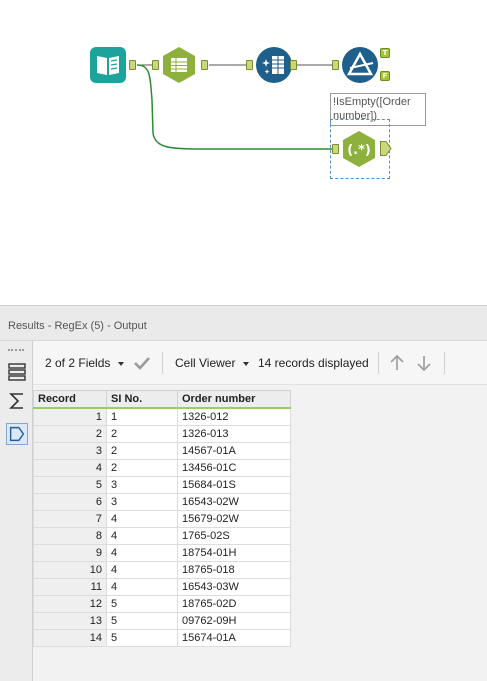  Describe the element at coordinates (70, 553) in the screenshot. I see `record-cell: 9` at that location.